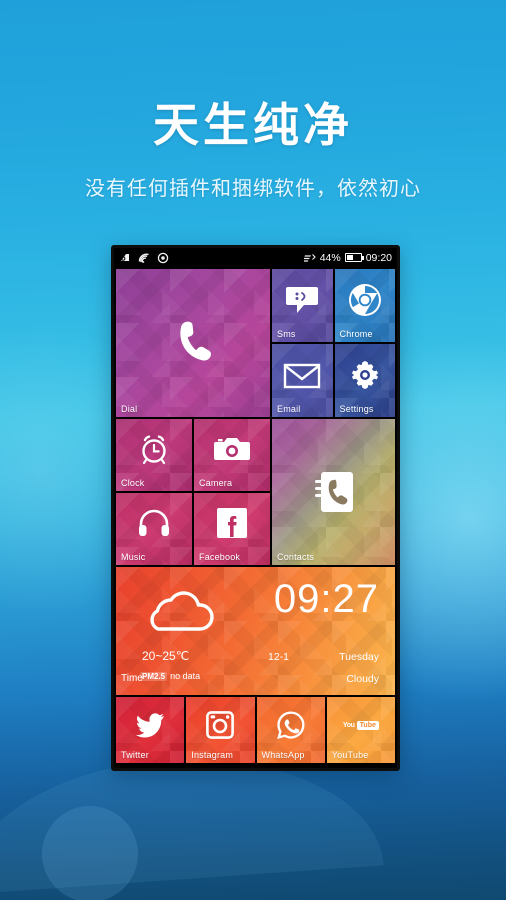  Describe the element at coordinates (279, 657) in the screenshot. I see `weather-date: 12-1` at that location.